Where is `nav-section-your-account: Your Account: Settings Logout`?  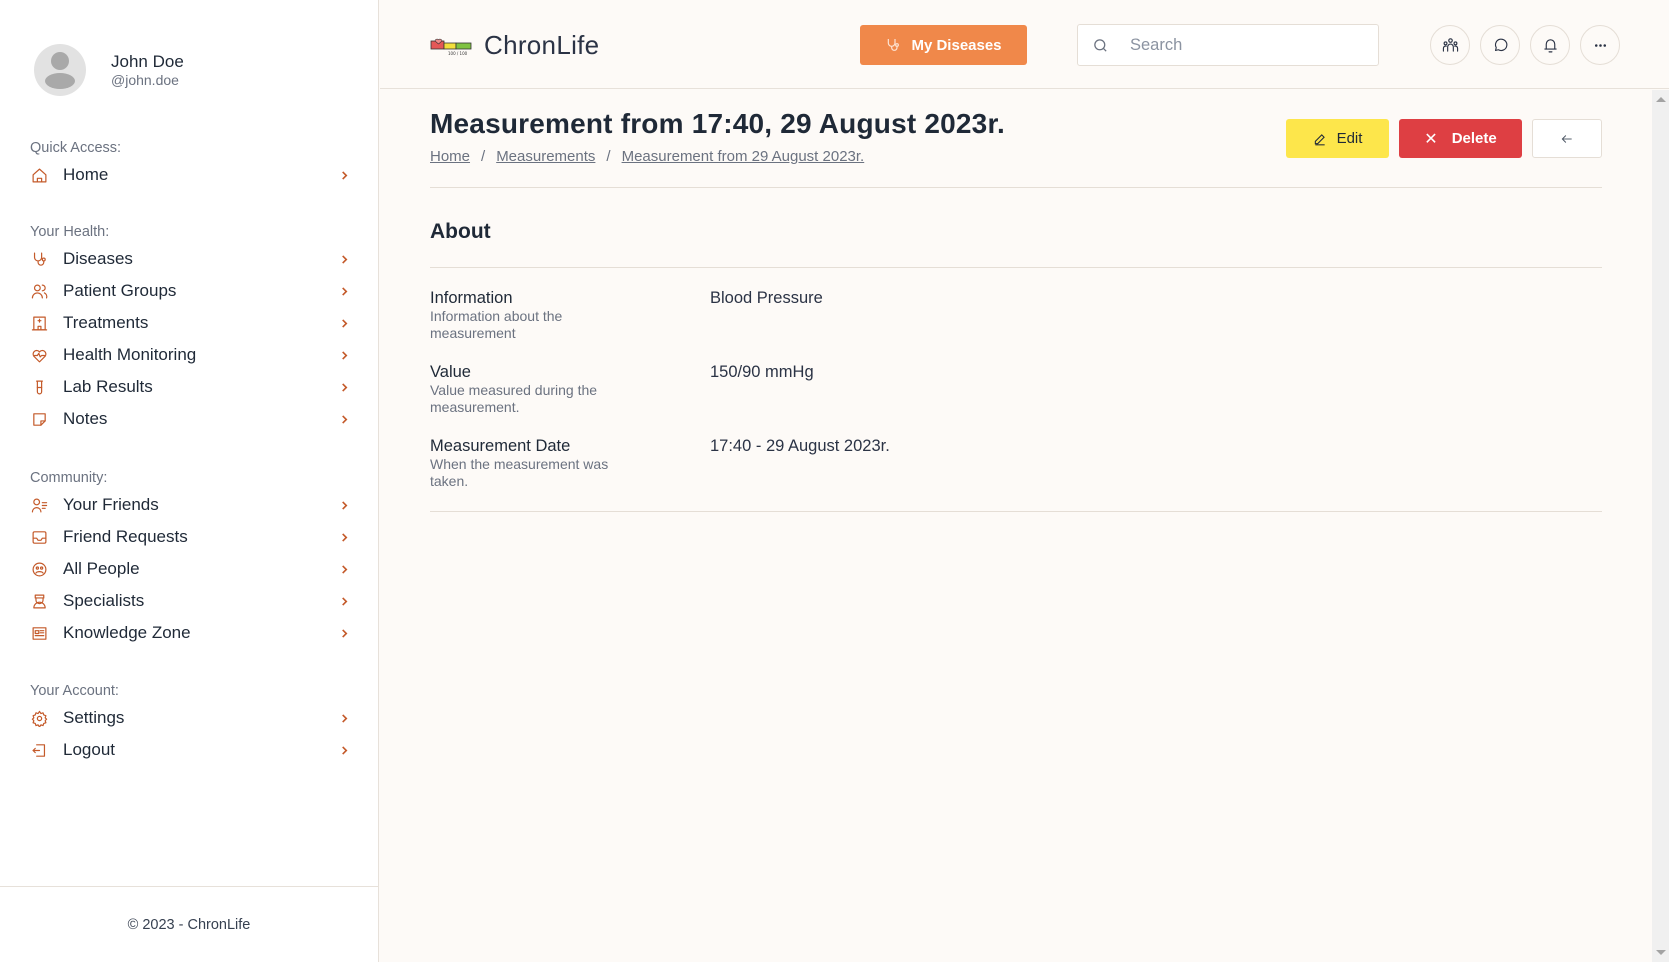
nav-section-your-account: Your Account: Settings Logout is located at coordinates (190, 723).